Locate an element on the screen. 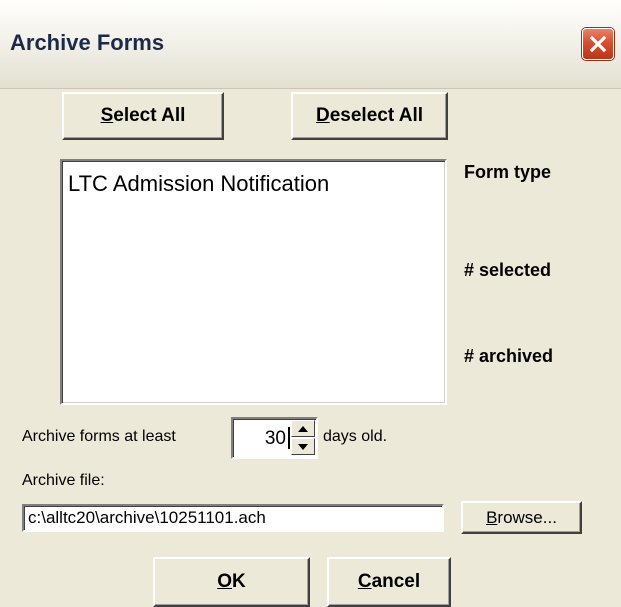 The width and height of the screenshot is (621, 607). archived-count-label: # archived is located at coordinates (509, 356).